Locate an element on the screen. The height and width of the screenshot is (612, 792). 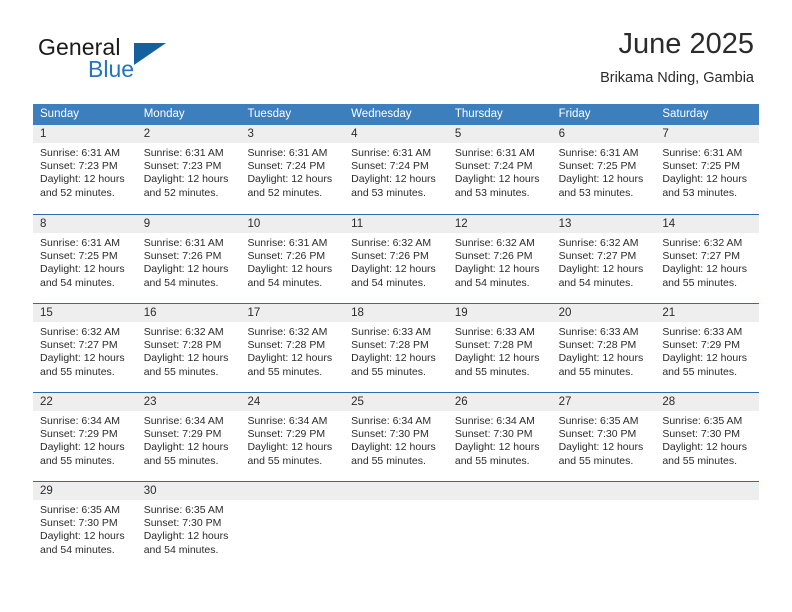
day-number: 21 is located at coordinates (707, 313).